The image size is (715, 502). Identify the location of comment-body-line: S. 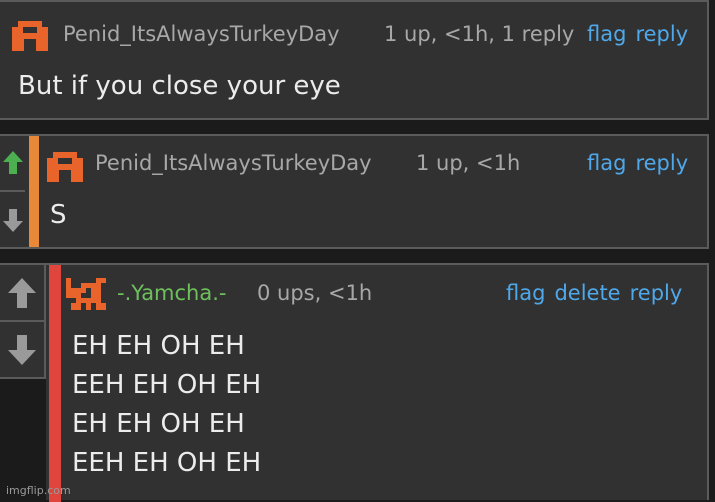
(58, 215).